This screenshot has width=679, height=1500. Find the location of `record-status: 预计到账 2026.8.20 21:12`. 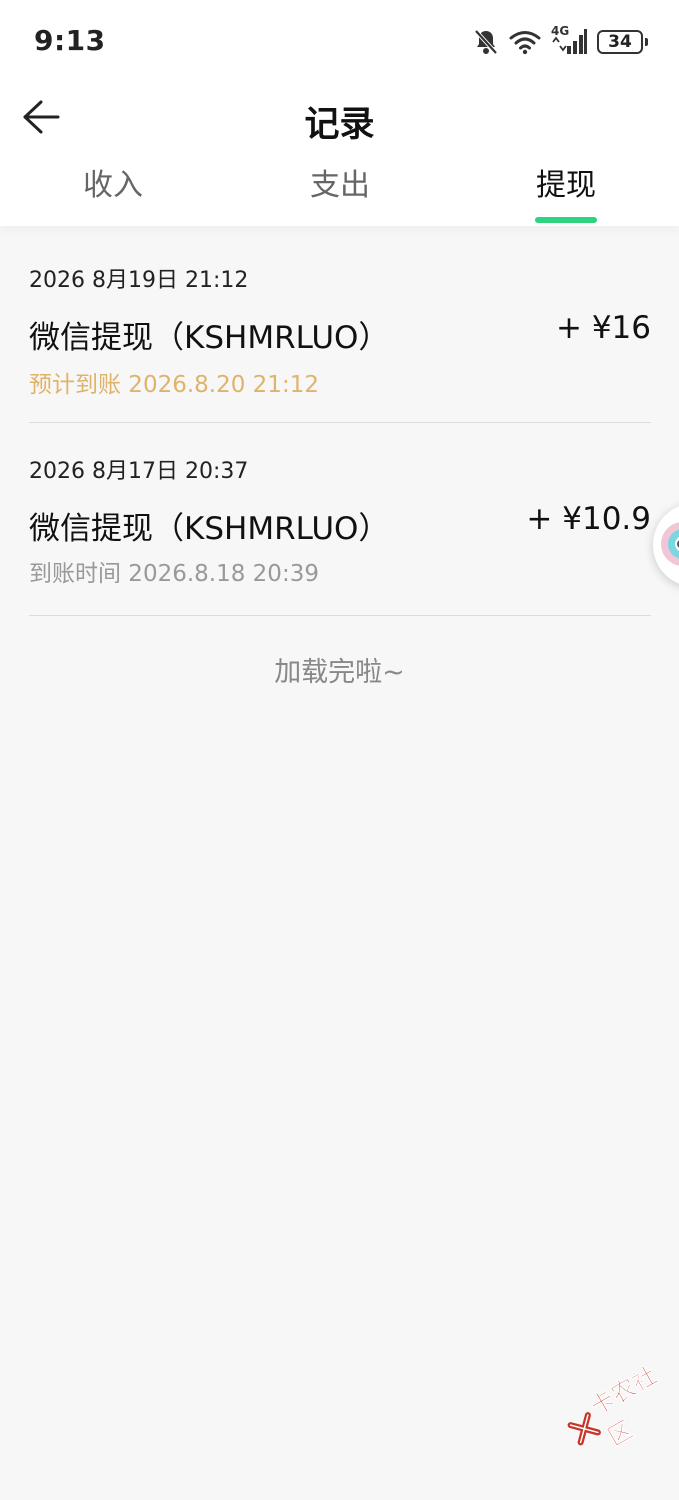

record-status: 预计到账 2026.8.20 21:12 is located at coordinates (174, 385).